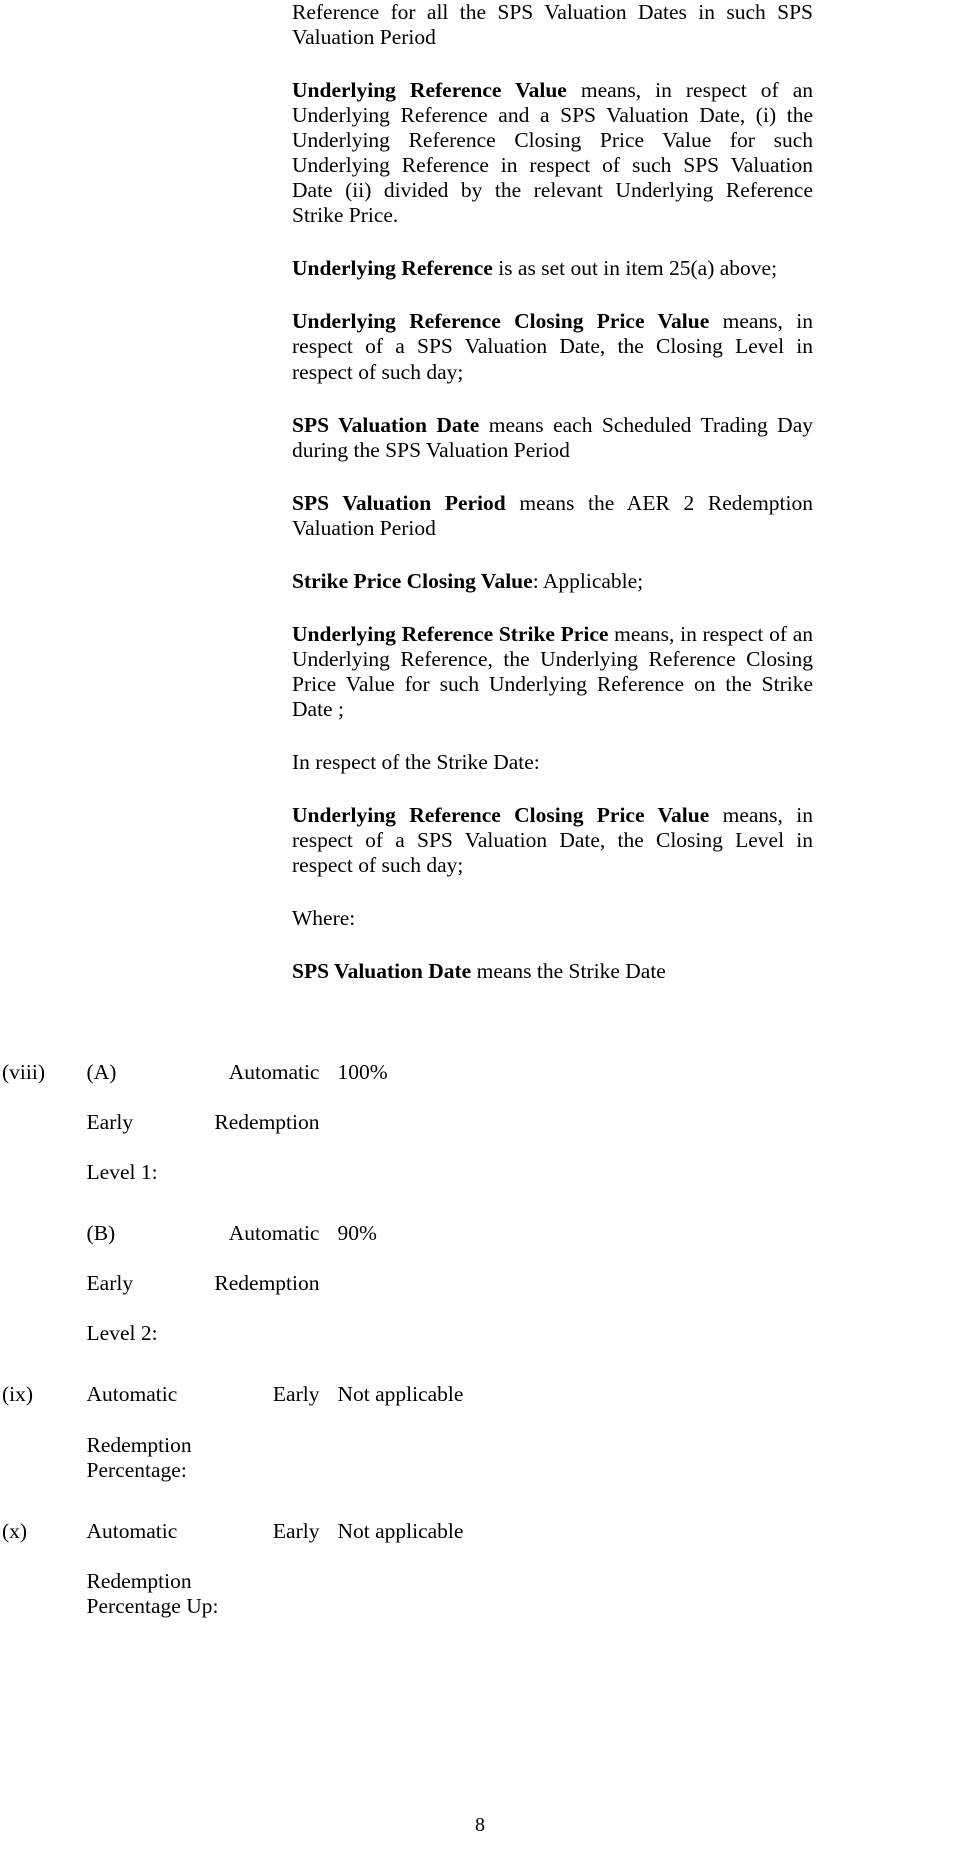 Image resolution: width=960 pixels, height=1853 pixels. Describe the element at coordinates (399, 502) in the screenshot. I see `defined-term: SPS Valuation Period` at that location.